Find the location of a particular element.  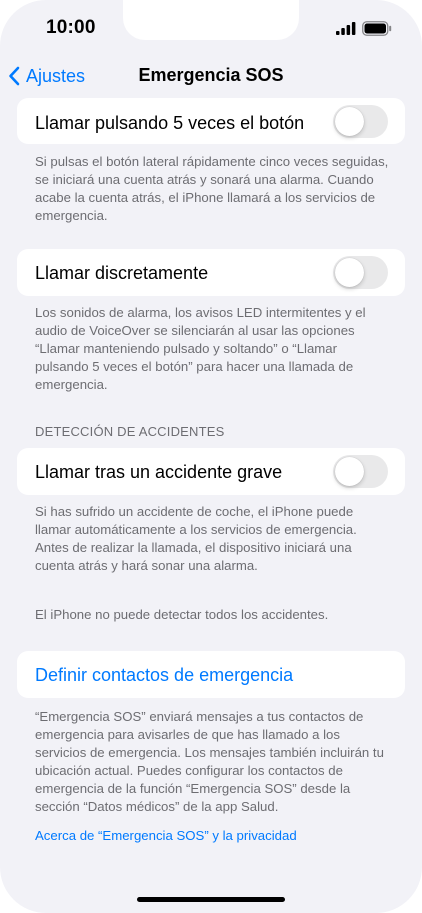

status-time: 10:00 is located at coordinates (71, 27).